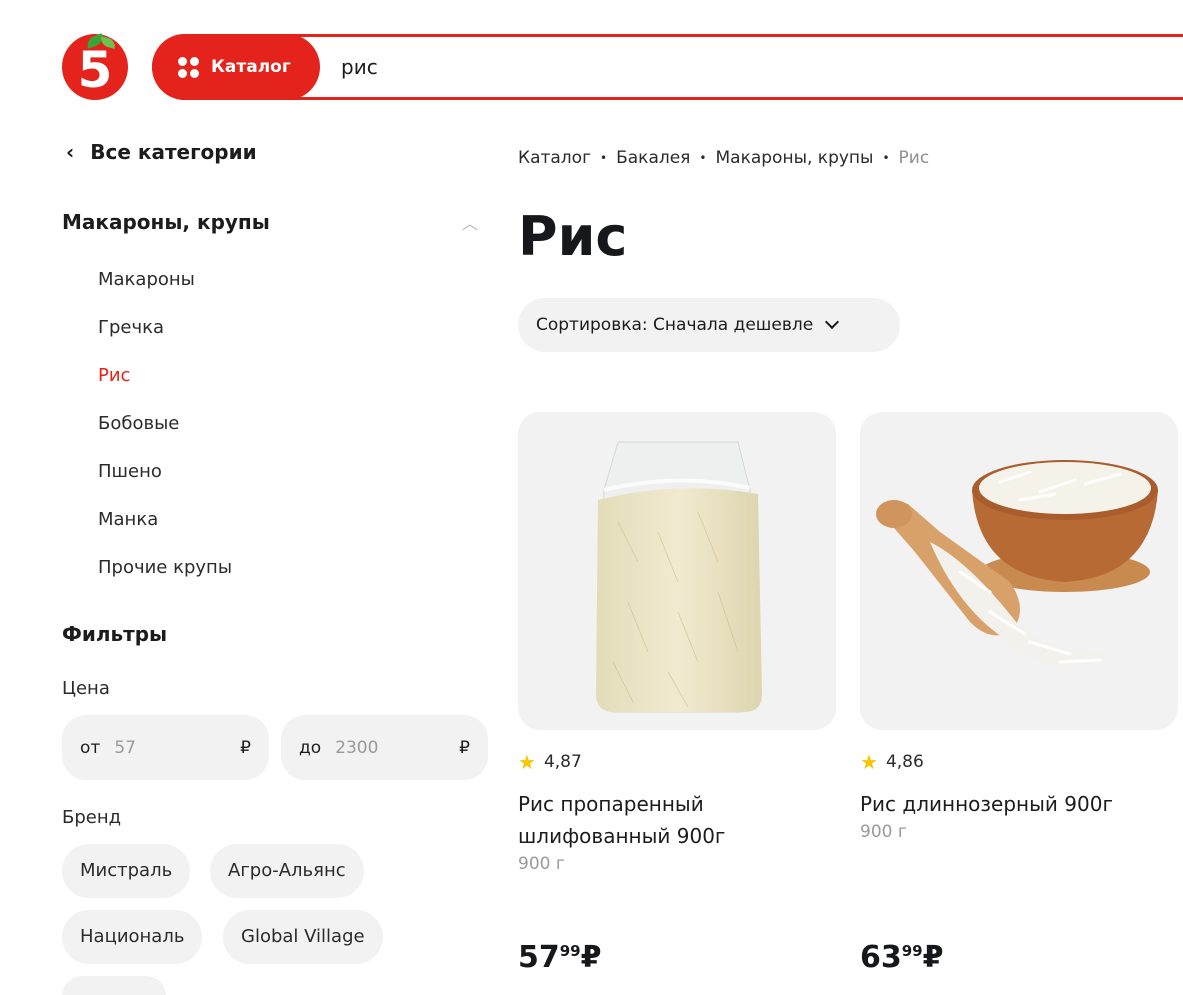 The height and width of the screenshot is (995, 1183). I want to click on filters-title: Фильтры, so click(115, 634).